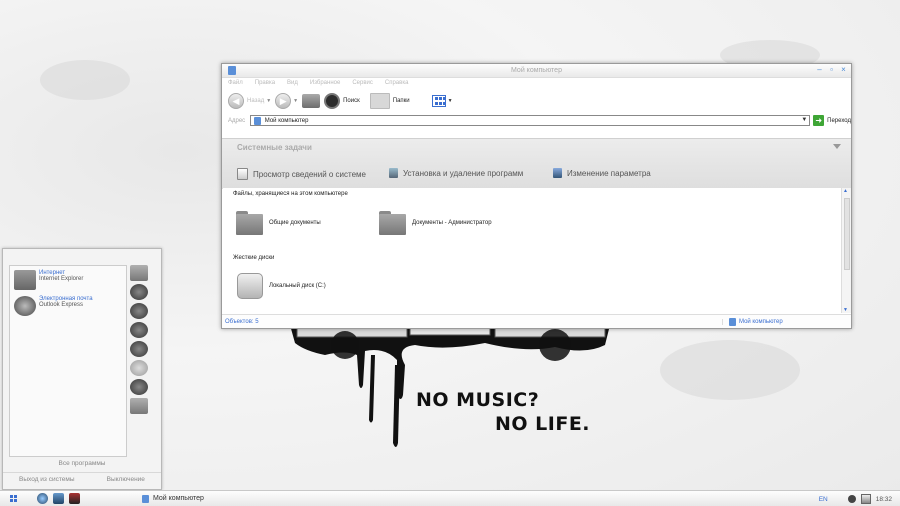 The image size is (900, 506). I want to click on window-titlebar: Мой компьютер – ▫ ×, so click(536, 71).